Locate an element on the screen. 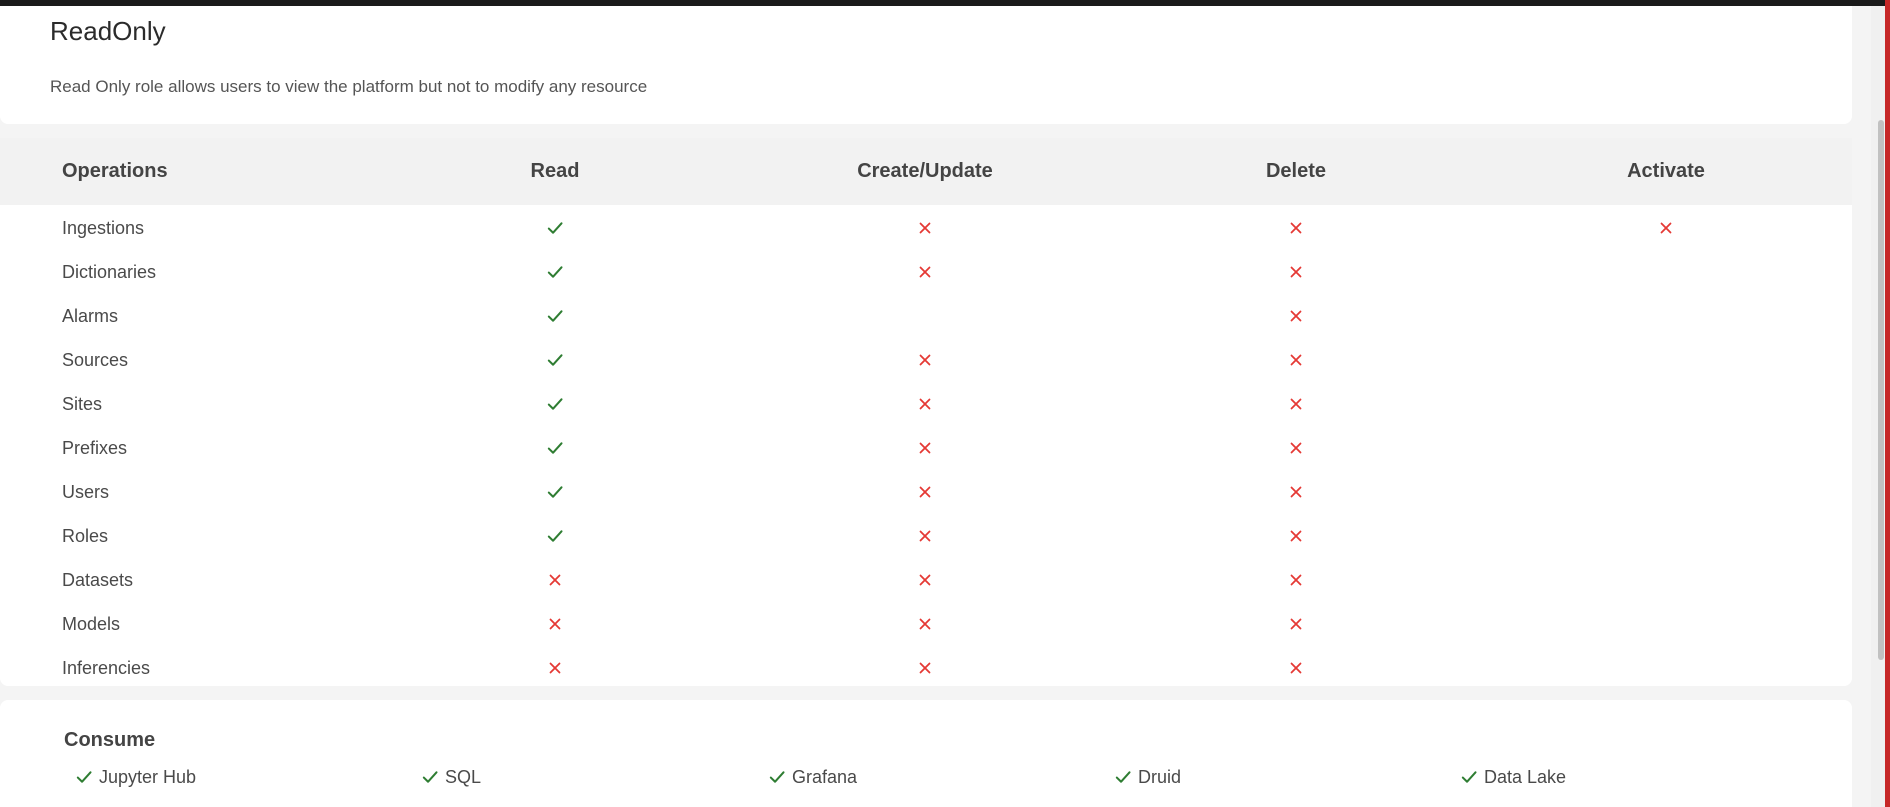 The image size is (1890, 807). consume-item-label: Jupyter Hub is located at coordinates (148, 776).